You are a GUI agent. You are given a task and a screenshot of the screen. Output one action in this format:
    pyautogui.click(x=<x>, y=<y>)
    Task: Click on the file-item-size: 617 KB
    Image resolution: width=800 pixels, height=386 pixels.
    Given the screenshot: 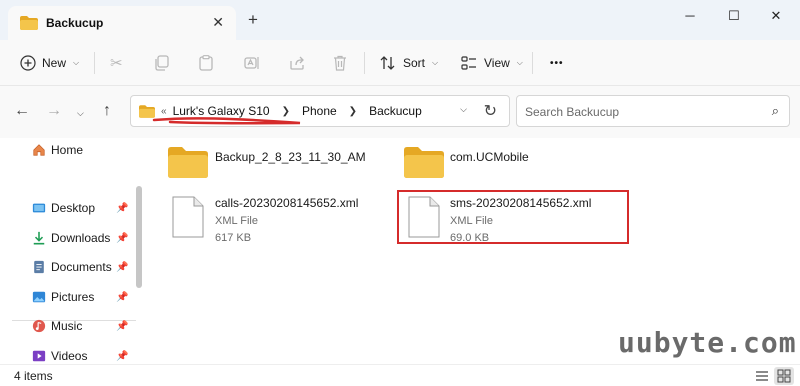 What is the action you would take?
    pyautogui.click(x=233, y=238)
    